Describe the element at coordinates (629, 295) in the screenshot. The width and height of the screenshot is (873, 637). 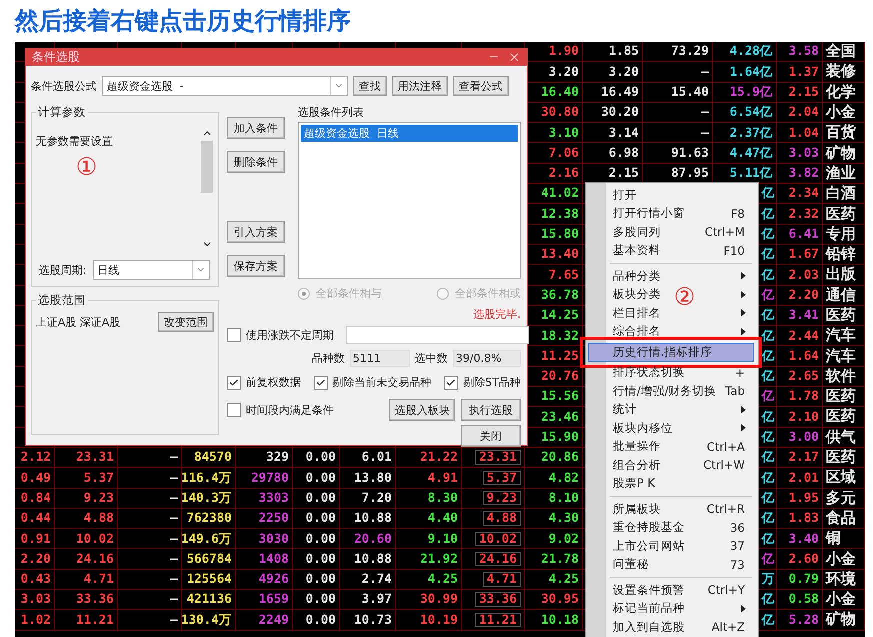
I see `menu-item: 板块分类` at that location.